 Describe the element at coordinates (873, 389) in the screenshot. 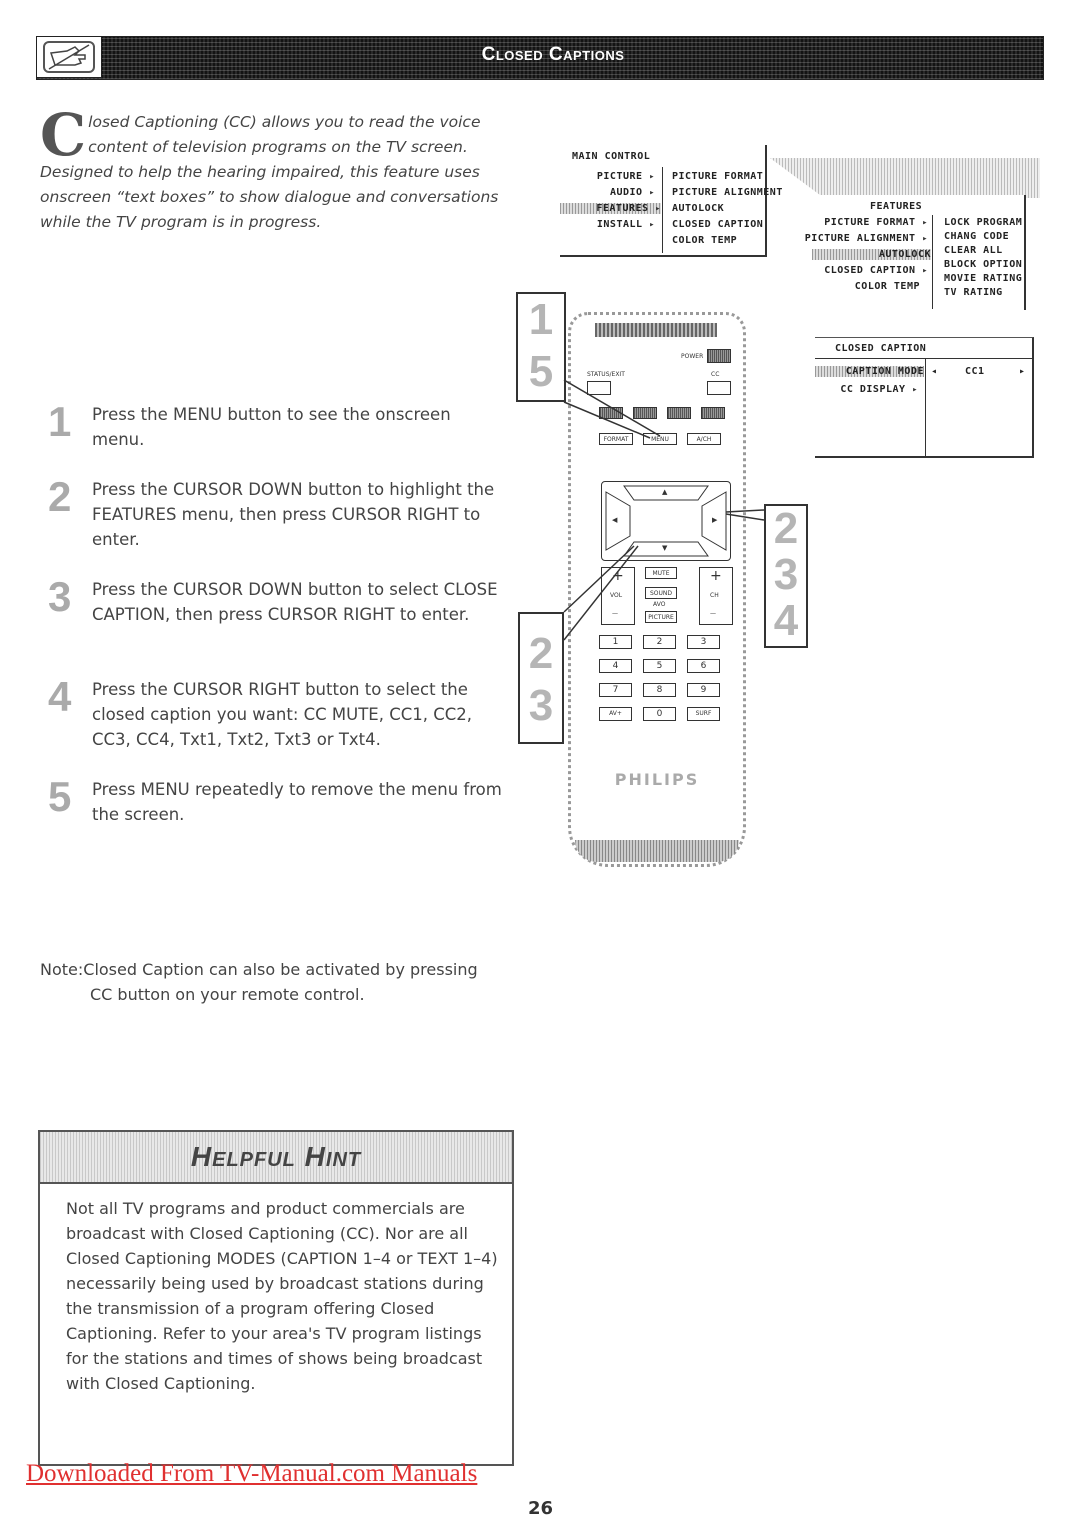

I see `menu-item-label: CC DISPLAY` at that location.